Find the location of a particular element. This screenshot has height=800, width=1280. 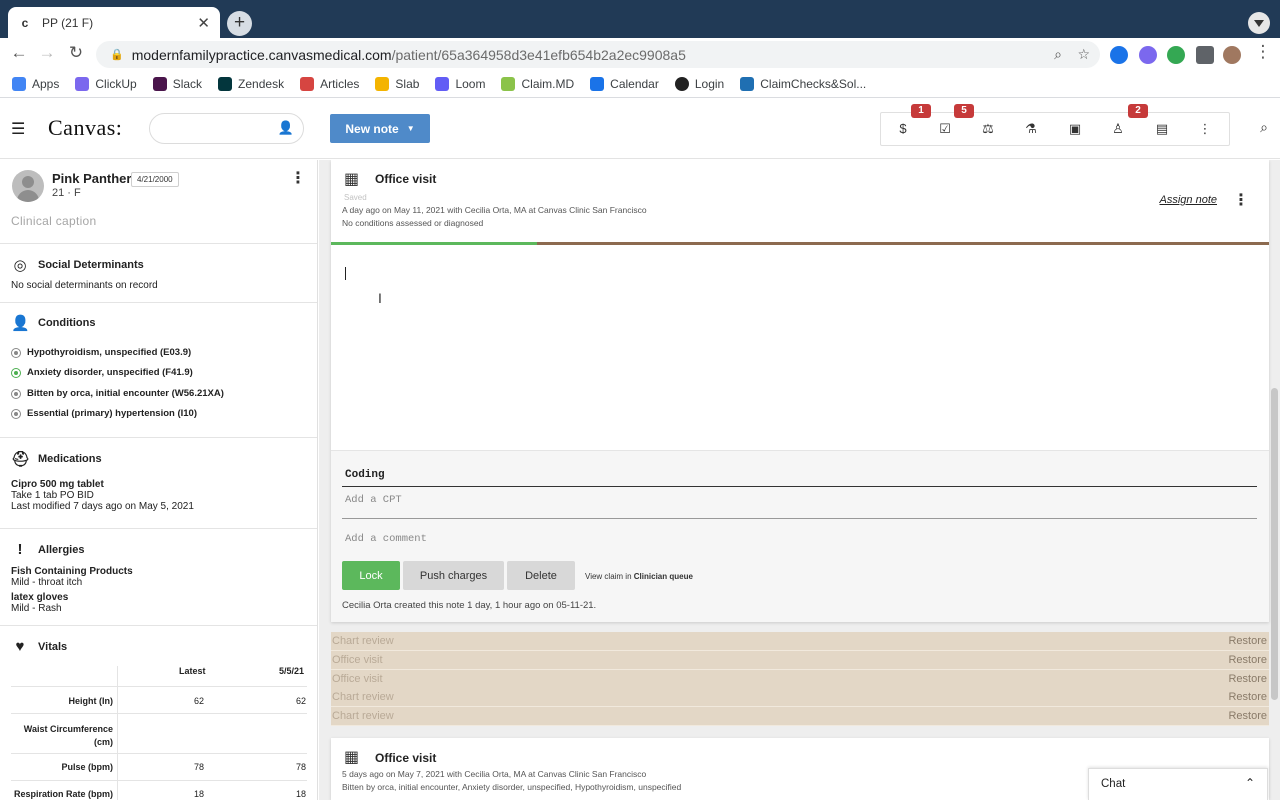

patient-more-icon: ⋮ is located at coordinates (298, 178).